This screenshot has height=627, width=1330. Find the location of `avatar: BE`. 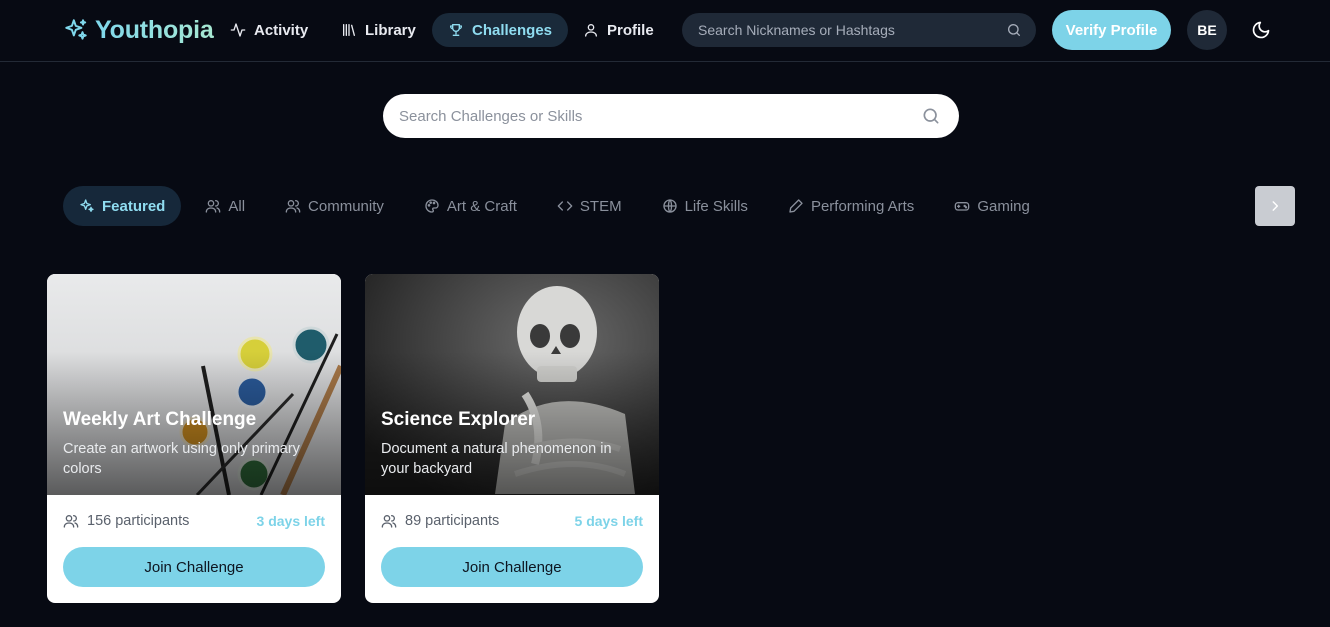

avatar: BE is located at coordinates (1207, 30).